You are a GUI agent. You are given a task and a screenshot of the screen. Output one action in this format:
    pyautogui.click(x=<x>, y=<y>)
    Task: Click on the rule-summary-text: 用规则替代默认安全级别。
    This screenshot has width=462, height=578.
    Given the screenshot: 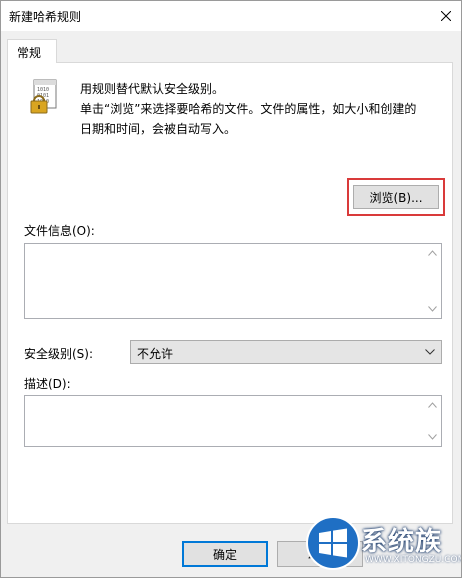 What is the action you would take?
    pyautogui.click(x=152, y=89)
    